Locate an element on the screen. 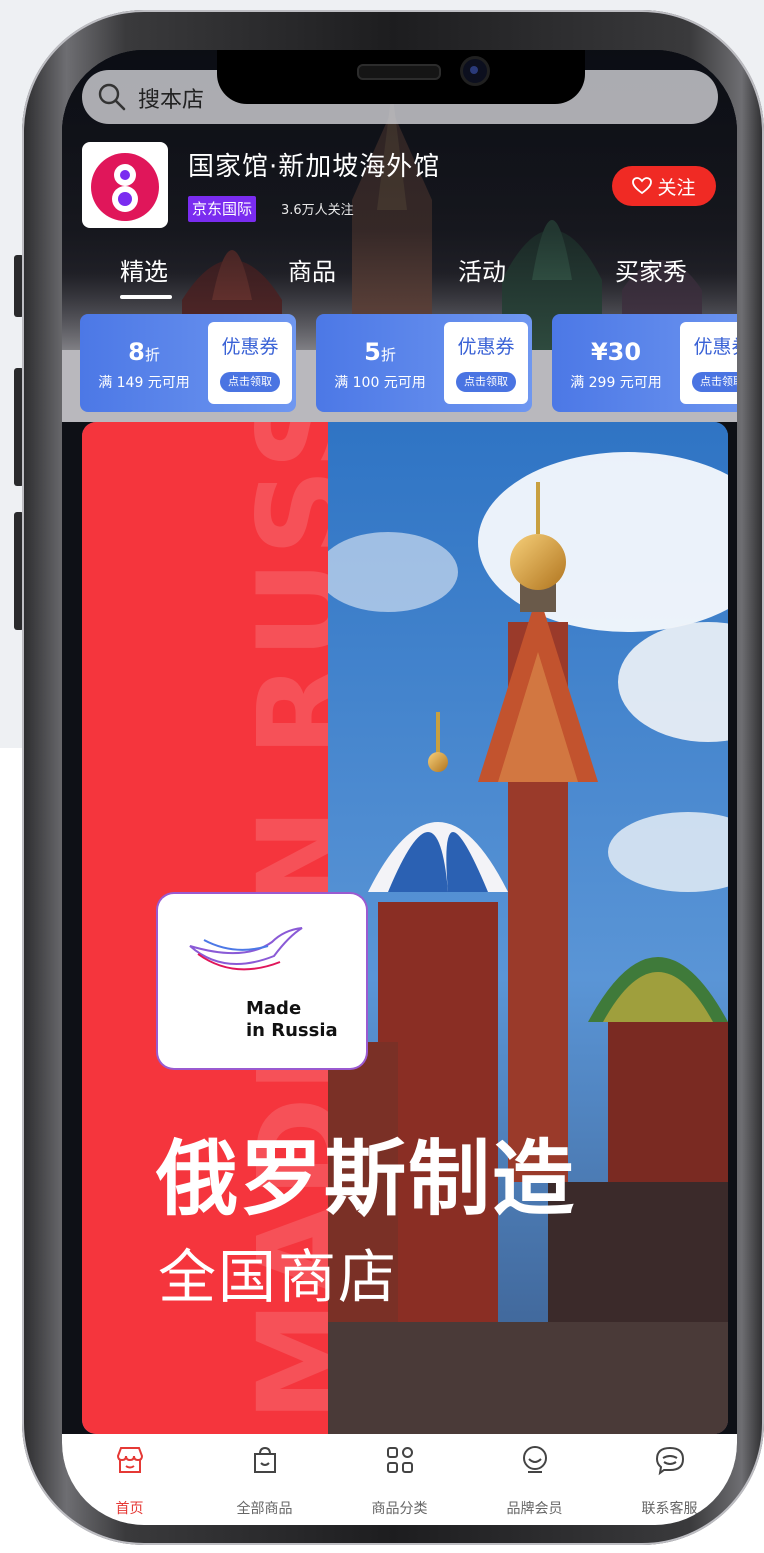 This screenshot has height=1553, width=764. store-logo is located at coordinates (125, 185).